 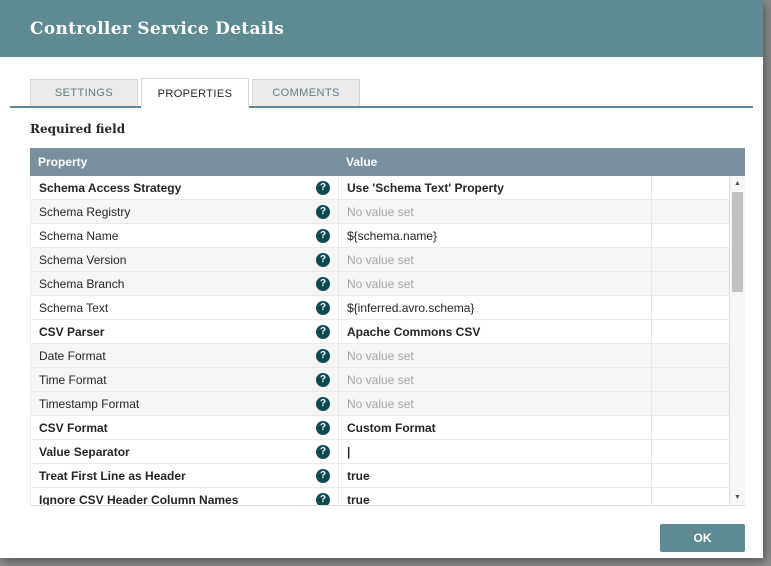 What do you see at coordinates (78, 129) in the screenshot?
I see `required-field-label: Required field` at bounding box center [78, 129].